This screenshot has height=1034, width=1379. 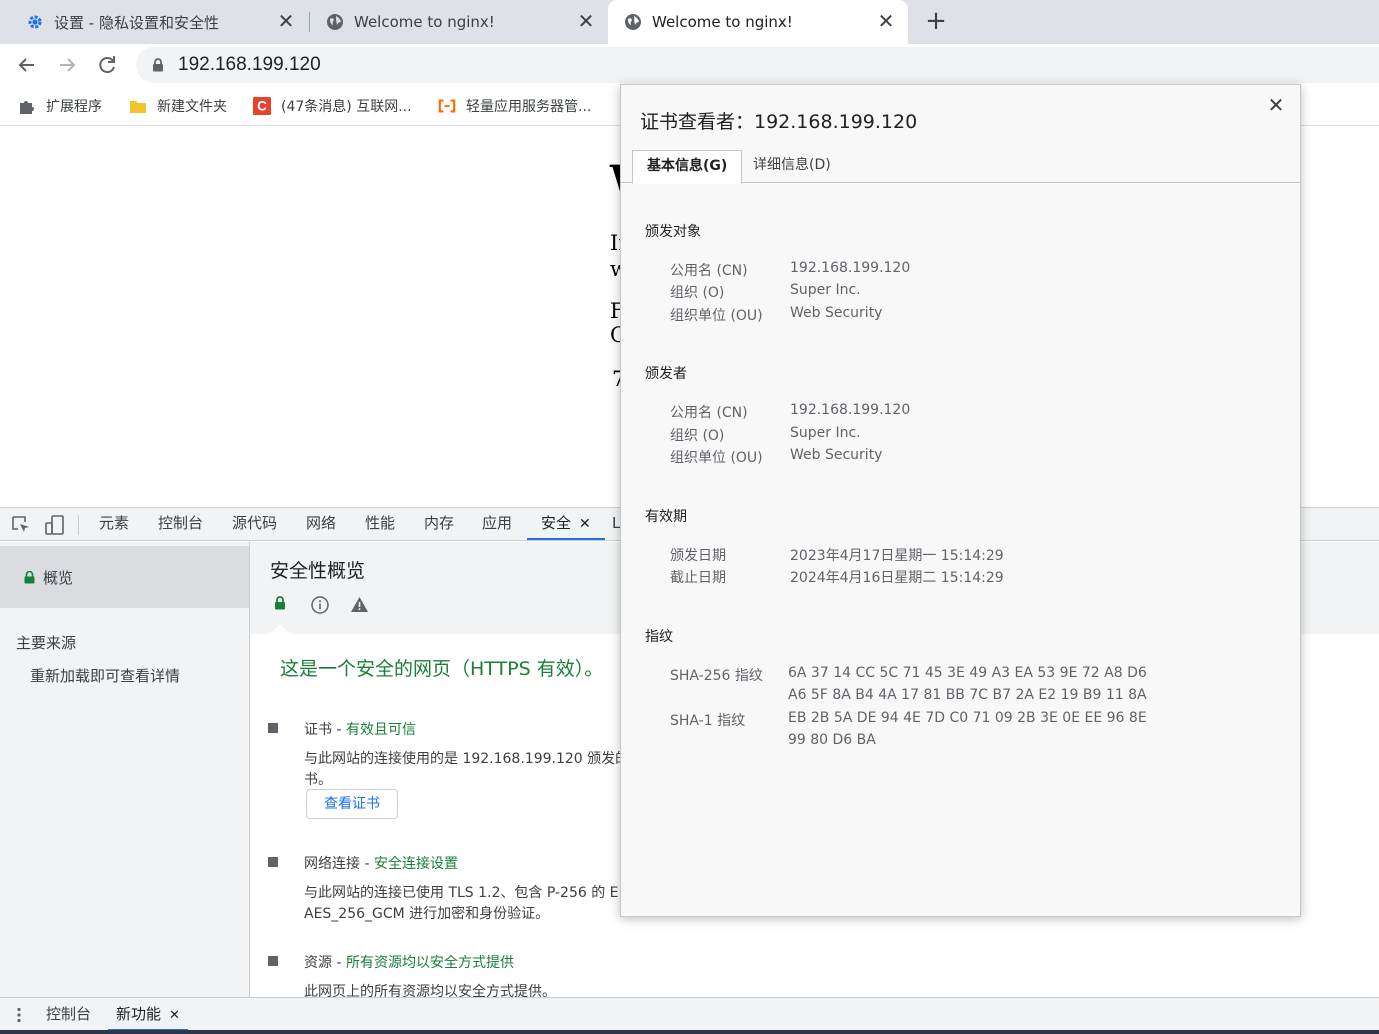 What do you see at coordinates (320, 605) in the screenshot?
I see `info-icon` at bounding box center [320, 605].